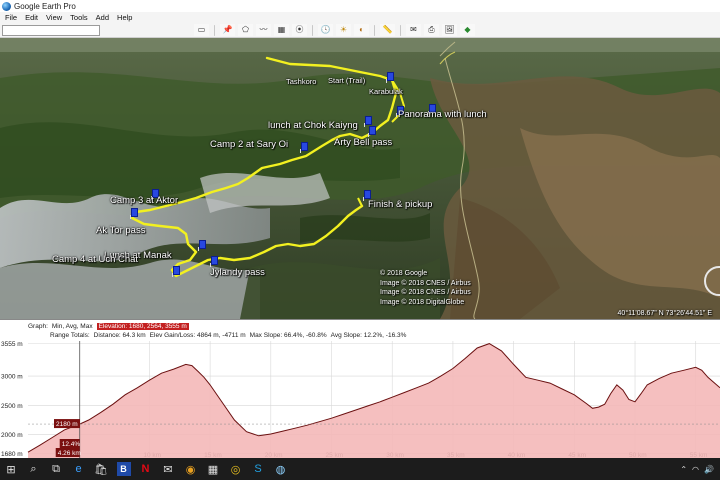 The height and width of the screenshot is (480, 720). What do you see at coordinates (236, 469) in the screenshot?
I see `chrome-icon: ◎` at bounding box center [236, 469].